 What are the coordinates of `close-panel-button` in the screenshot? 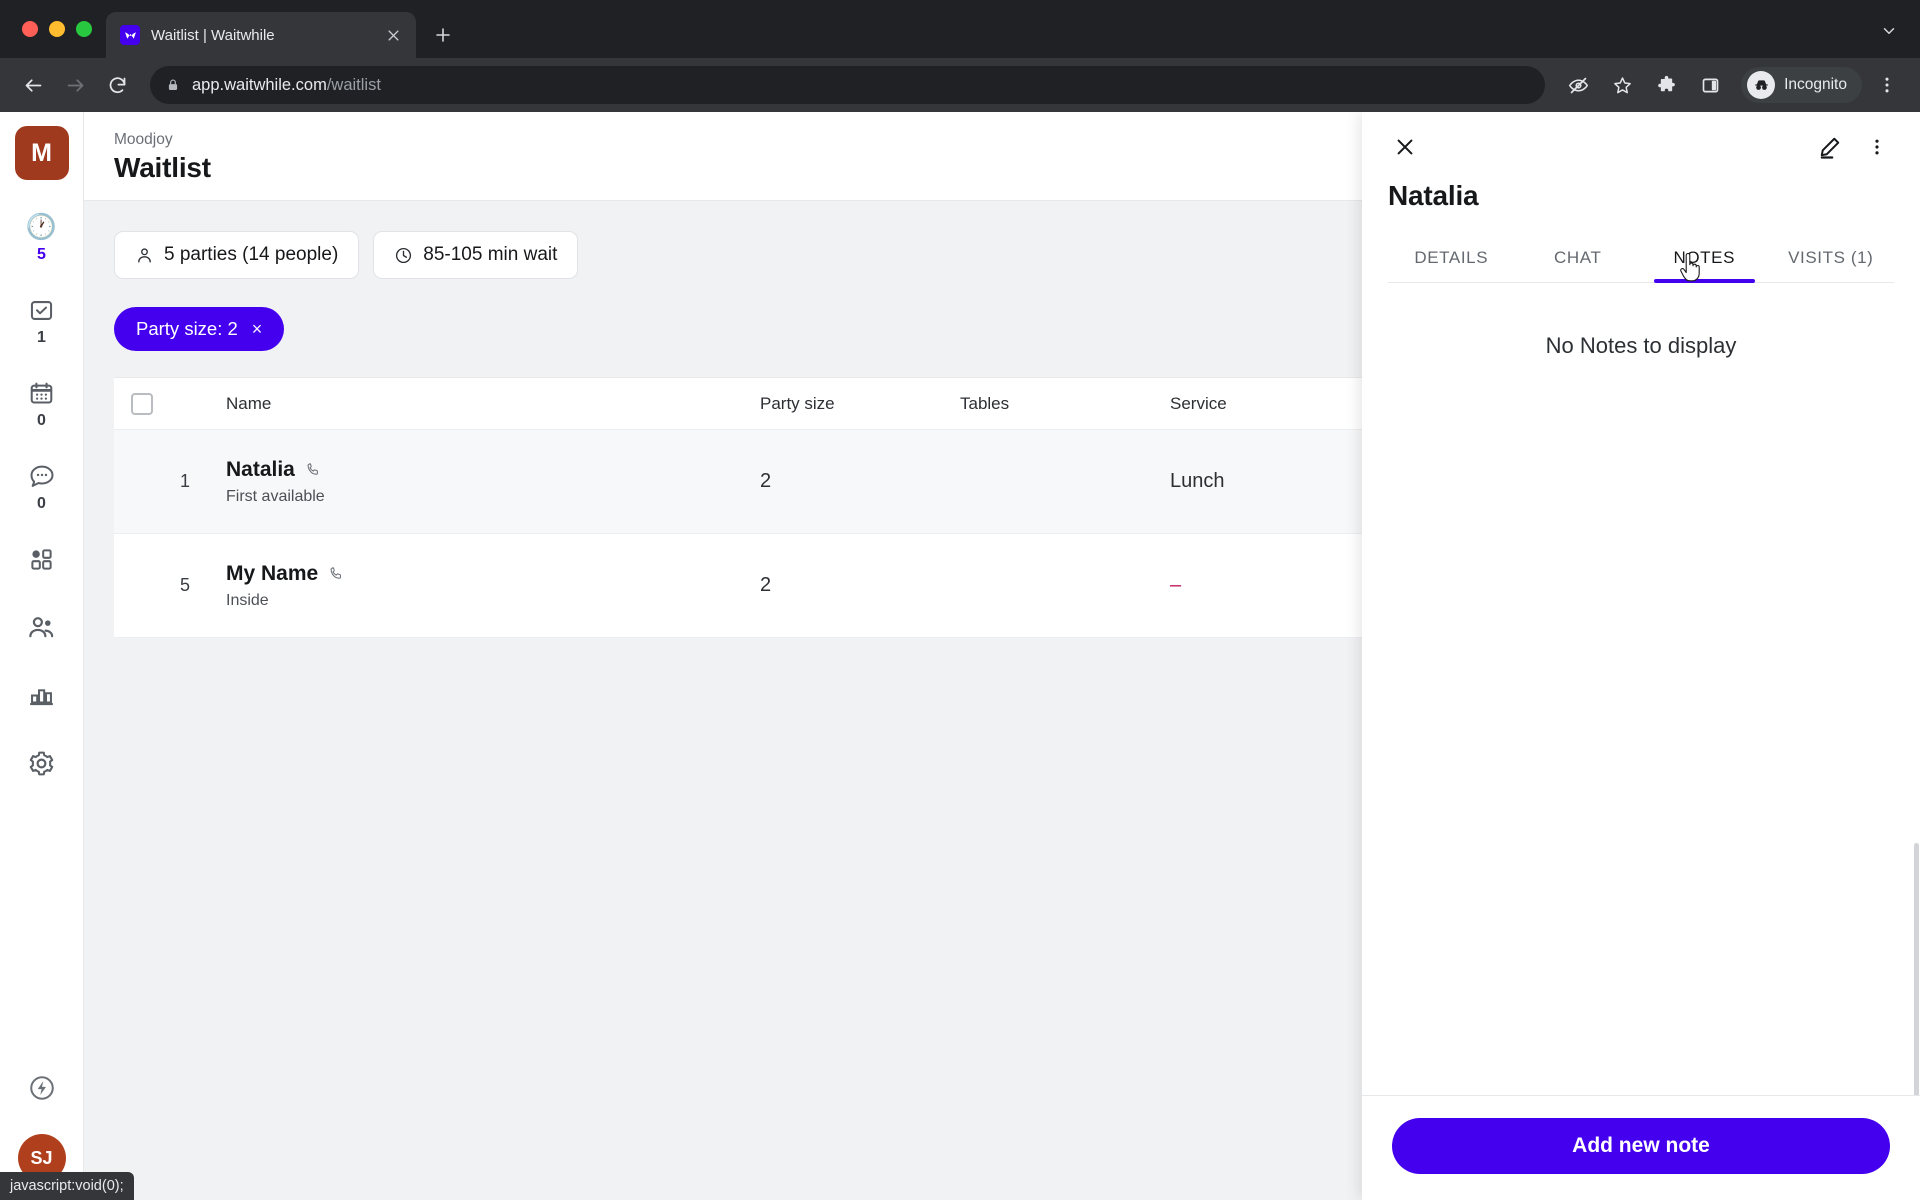 It's located at (1405, 147).